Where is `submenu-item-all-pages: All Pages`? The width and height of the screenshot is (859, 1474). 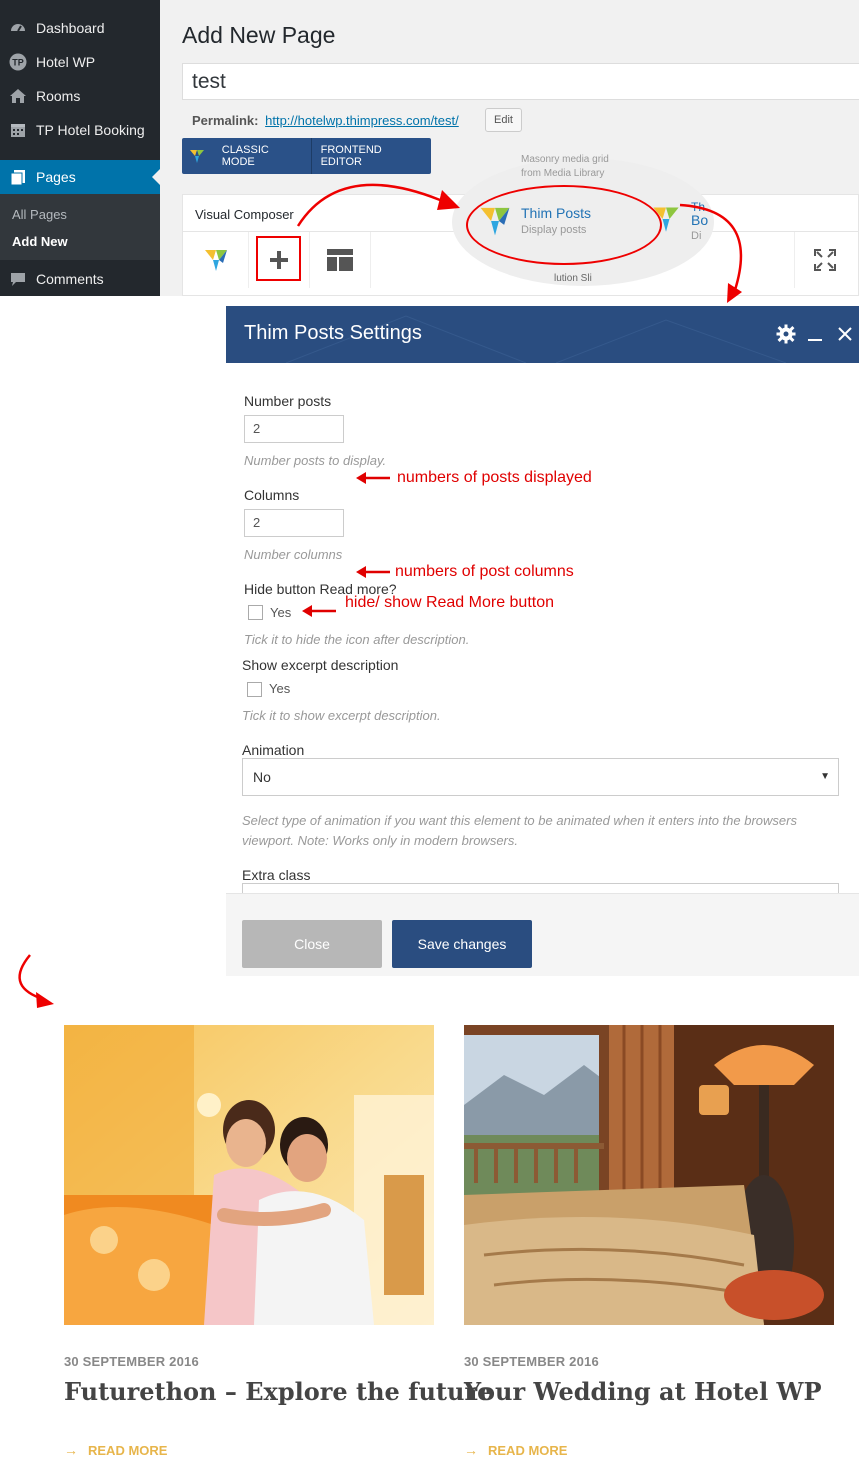 submenu-item-all-pages: All Pages is located at coordinates (39, 214).